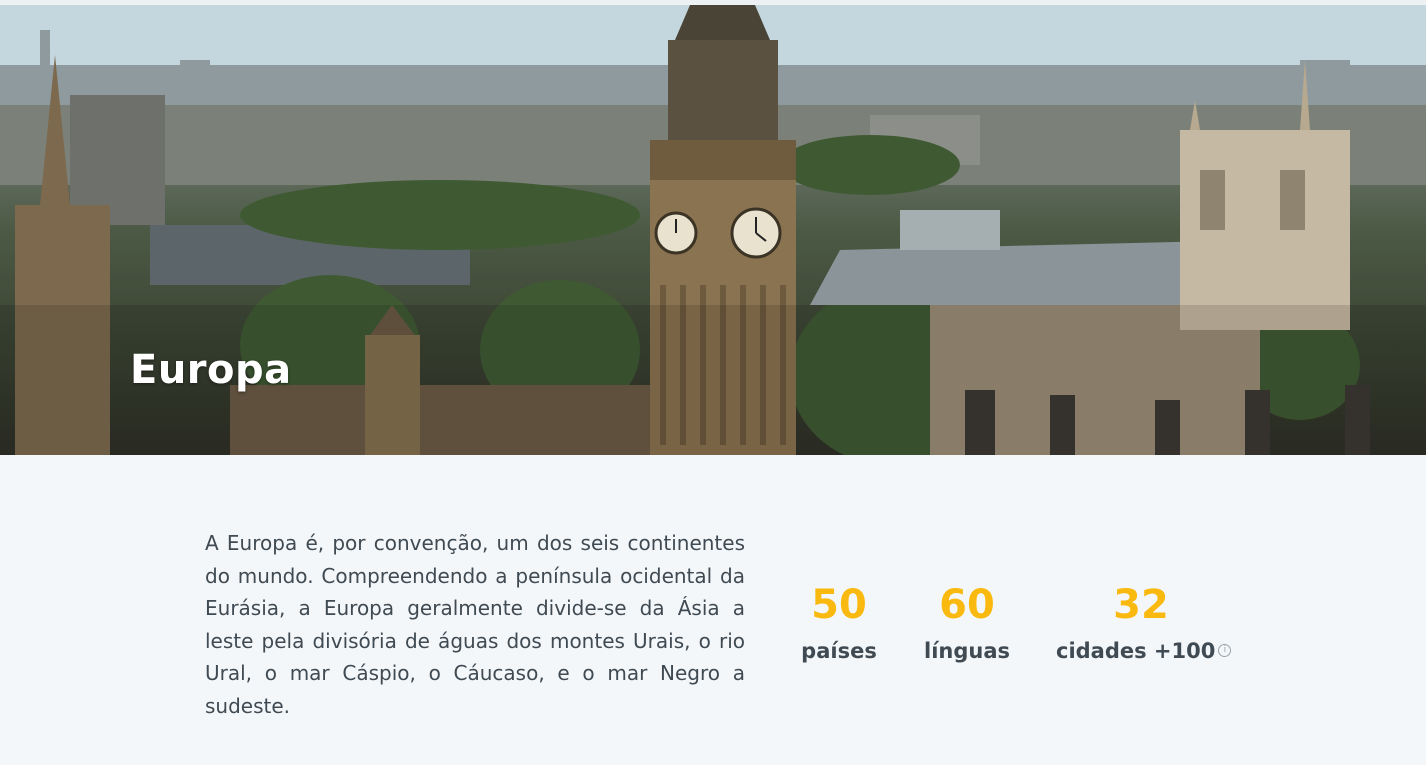 The width and height of the screenshot is (1426, 765). Describe the element at coordinates (839, 605) in the screenshot. I see `stat-value: 50` at that location.